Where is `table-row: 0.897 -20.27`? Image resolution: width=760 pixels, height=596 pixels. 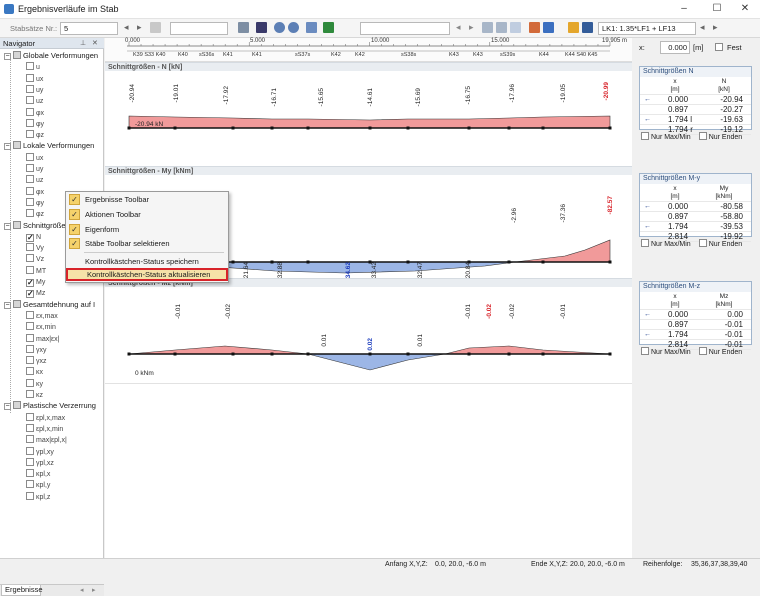 table-row: 0.897 -20.27 is located at coordinates (695, 110).